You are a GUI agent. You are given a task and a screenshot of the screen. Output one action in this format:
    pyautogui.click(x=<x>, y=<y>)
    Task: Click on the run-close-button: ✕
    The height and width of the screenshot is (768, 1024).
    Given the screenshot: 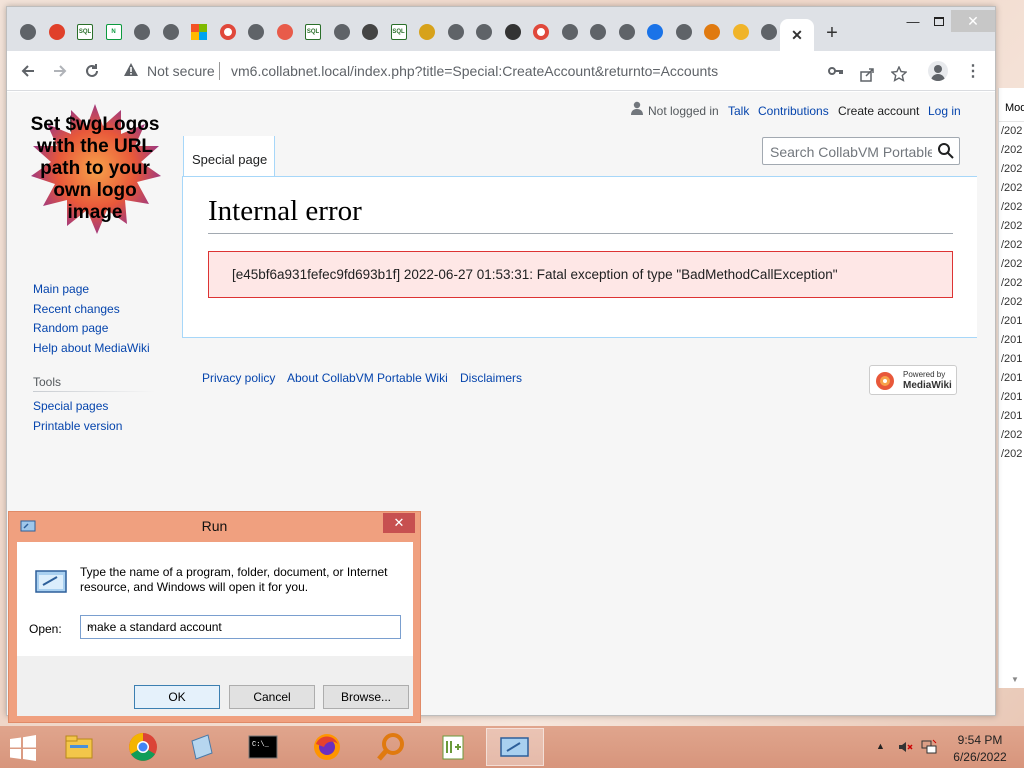 What is the action you would take?
    pyautogui.click(x=399, y=523)
    